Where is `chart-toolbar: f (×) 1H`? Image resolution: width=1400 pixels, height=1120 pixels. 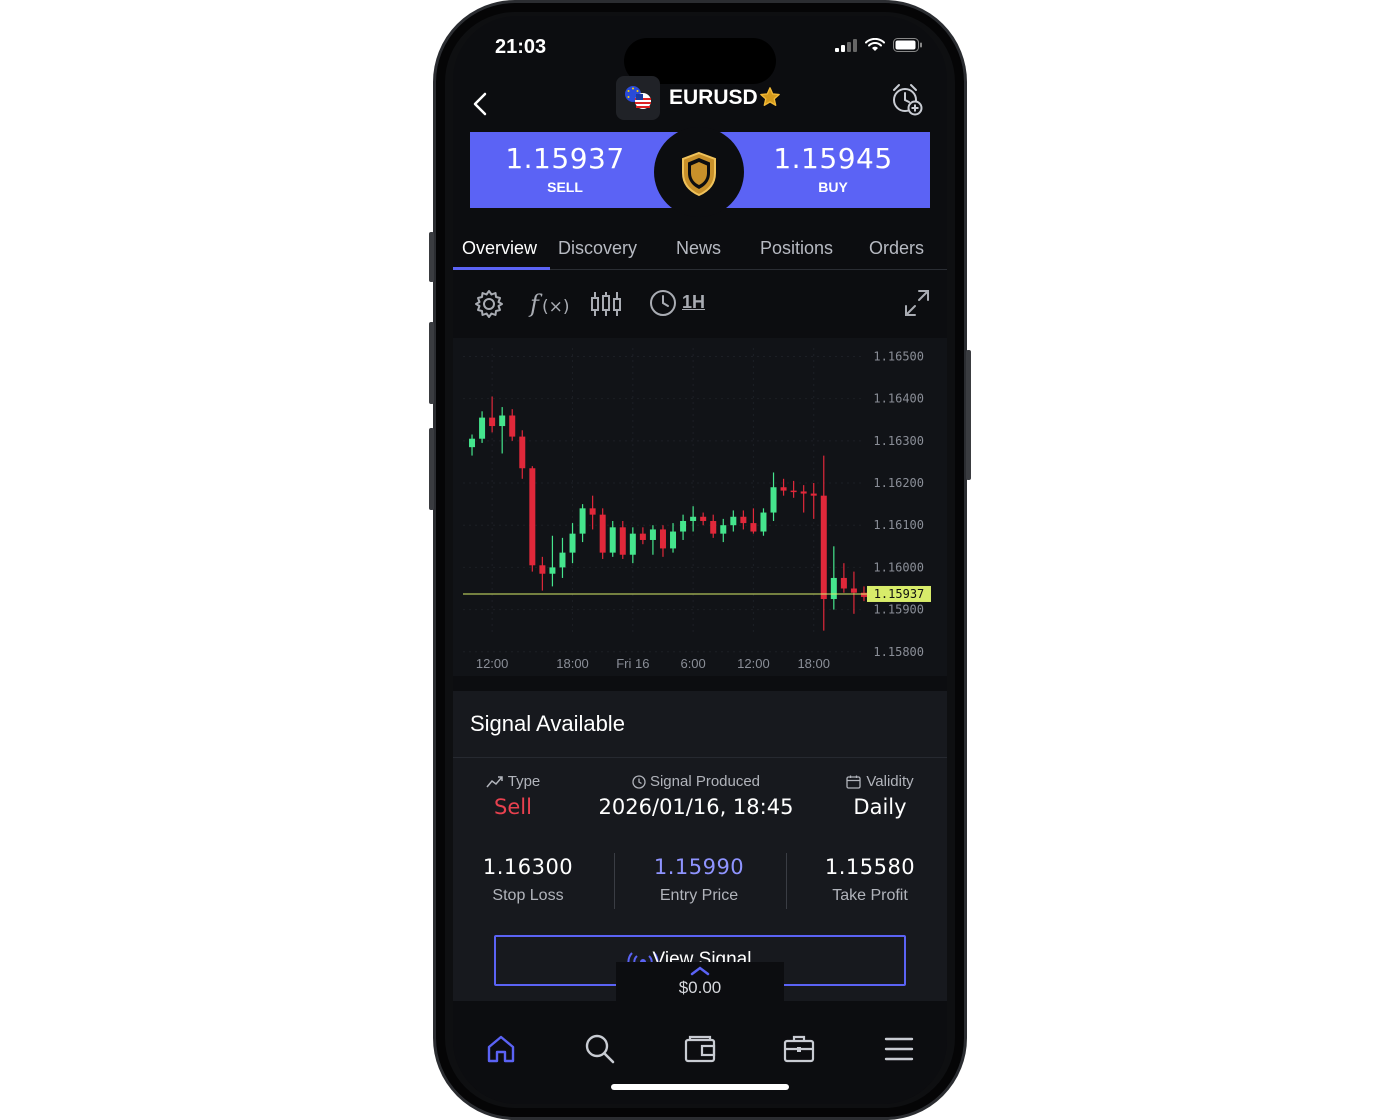
chart-toolbar: f (×) 1H is located at coordinates (700, 304).